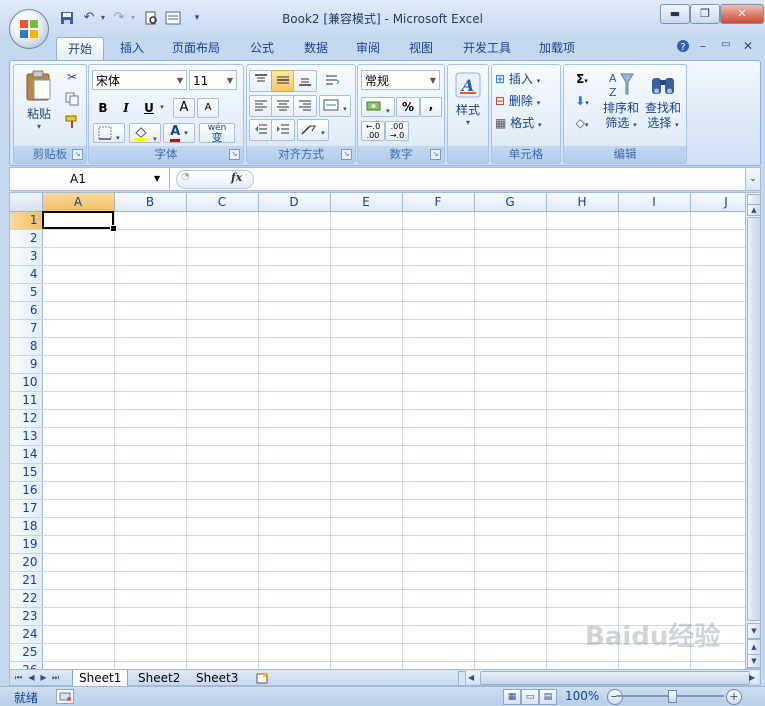 This screenshot has height=706, width=765. Describe the element at coordinates (582, 101) in the screenshot. I see `fill-button: ⬇▾` at that location.